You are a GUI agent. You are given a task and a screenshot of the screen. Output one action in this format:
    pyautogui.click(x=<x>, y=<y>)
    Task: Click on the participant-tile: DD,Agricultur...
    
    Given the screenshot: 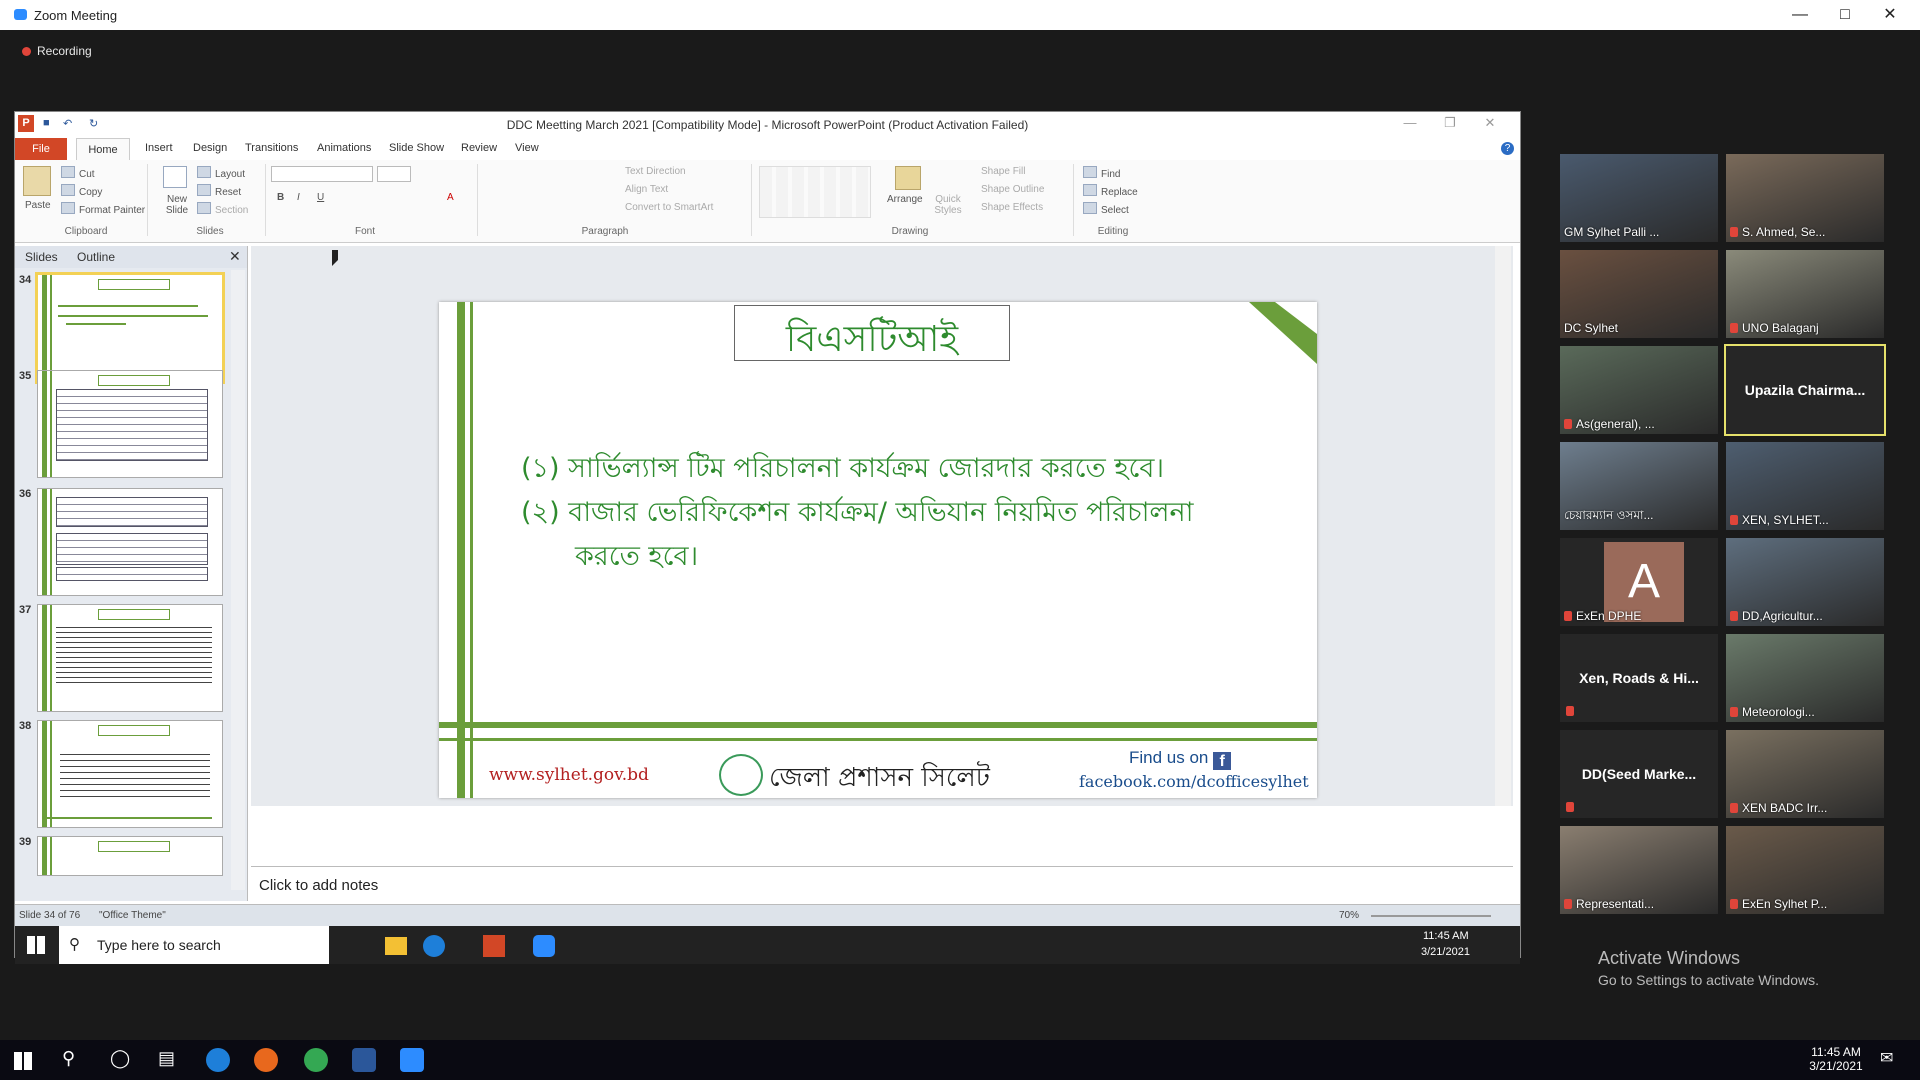 What is the action you would take?
    pyautogui.click(x=1805, y=582)
    